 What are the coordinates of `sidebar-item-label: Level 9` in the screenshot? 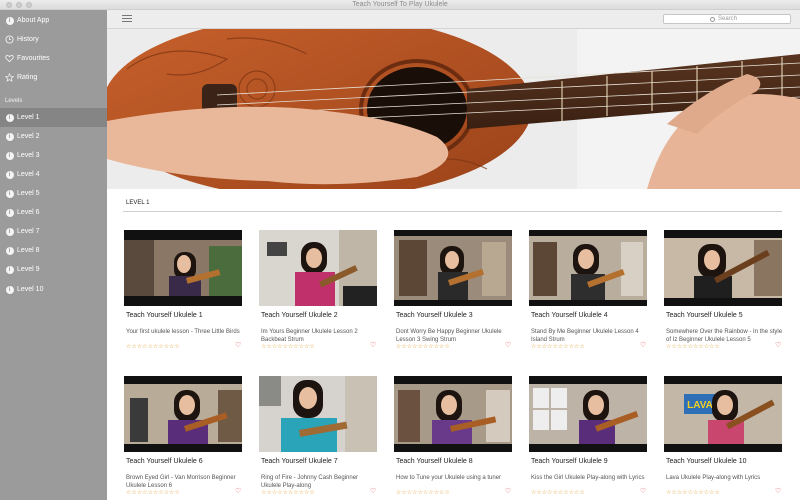 It's located at (28, 269).